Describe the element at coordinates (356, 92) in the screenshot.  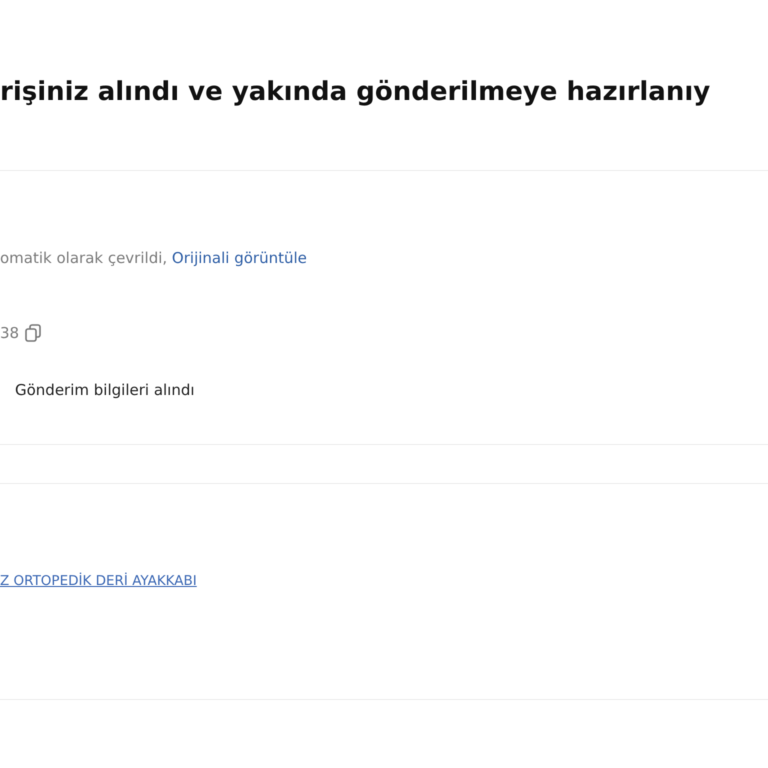
I see `page-title: rişiniz alındı ve yakında gönderilmeye hazırlanıy` at that location.